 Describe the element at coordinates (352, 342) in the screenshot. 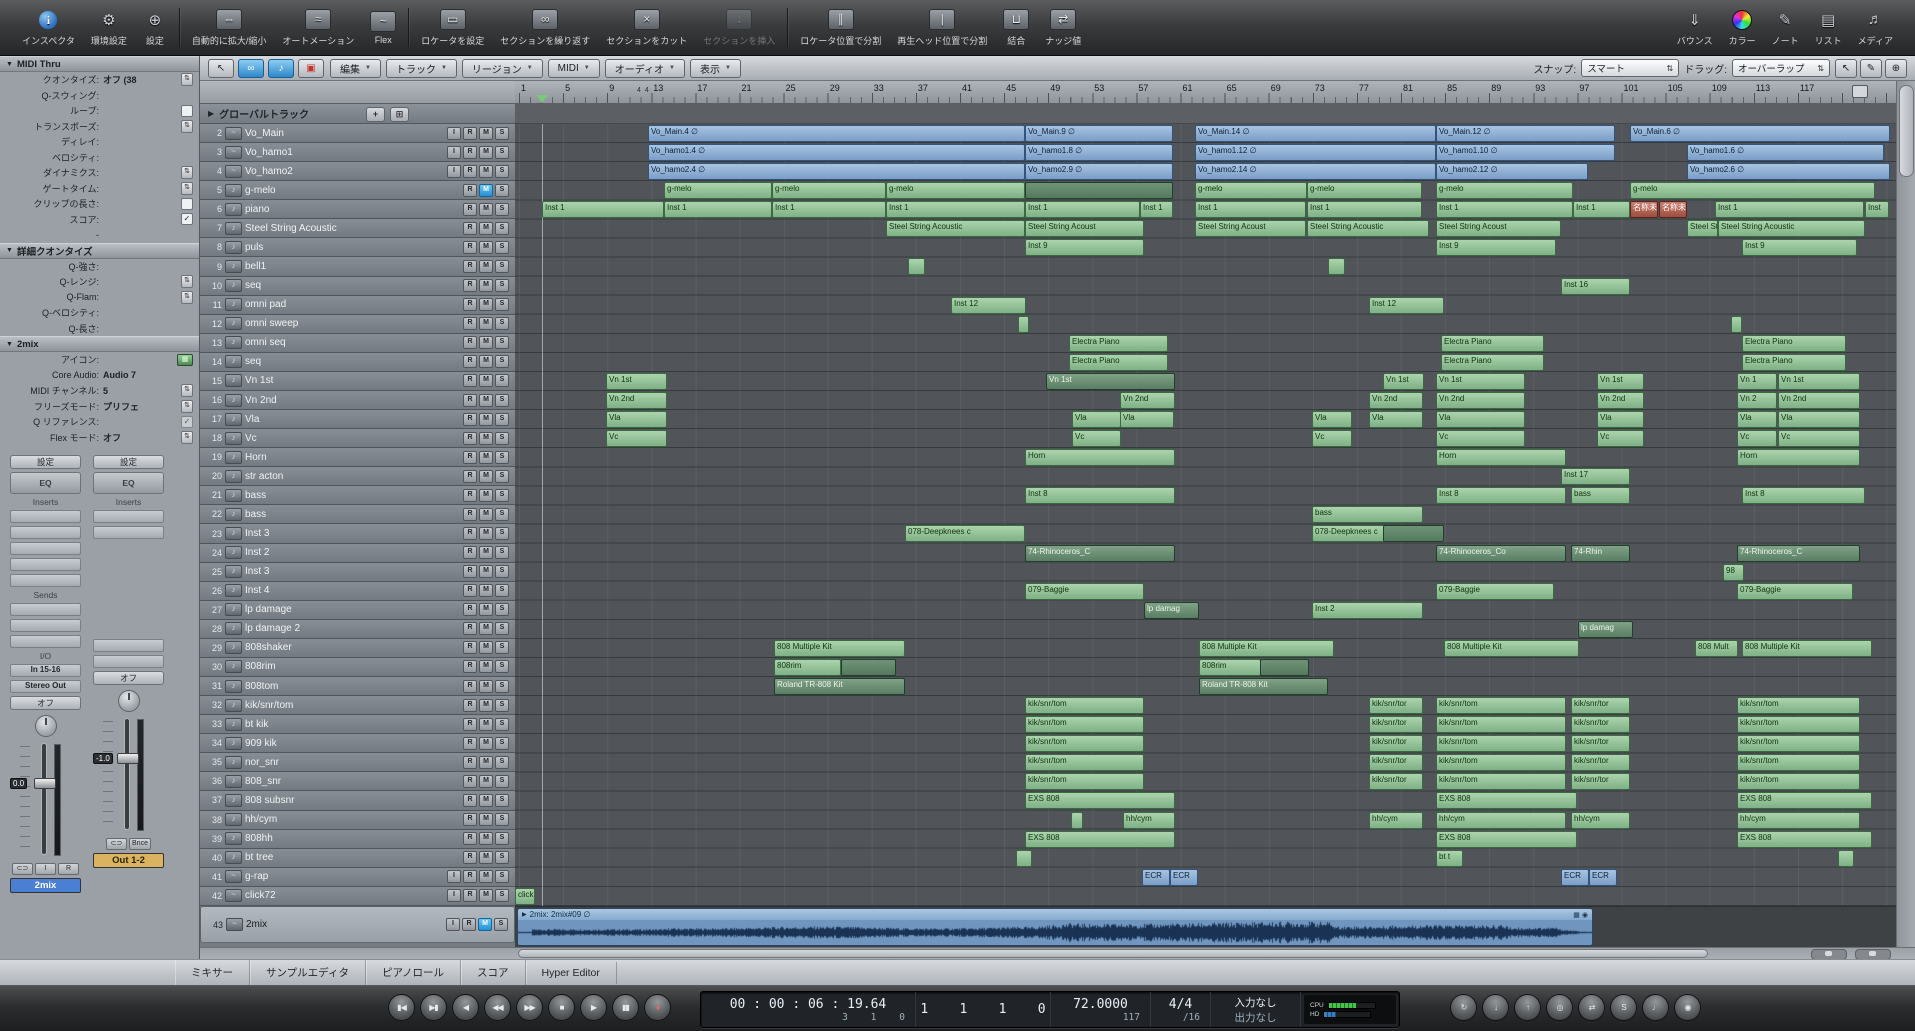

I see `track-name: omni seq` at that location.